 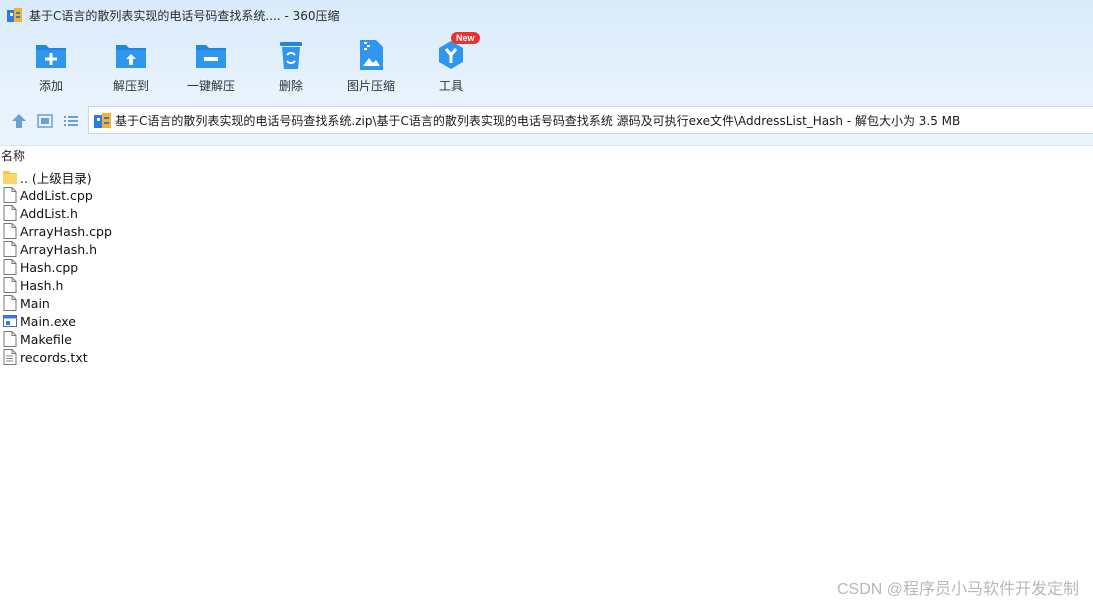 I want to click on watermark: CSDN @程序员小马软件开发定制, so click(x=957, y=589).